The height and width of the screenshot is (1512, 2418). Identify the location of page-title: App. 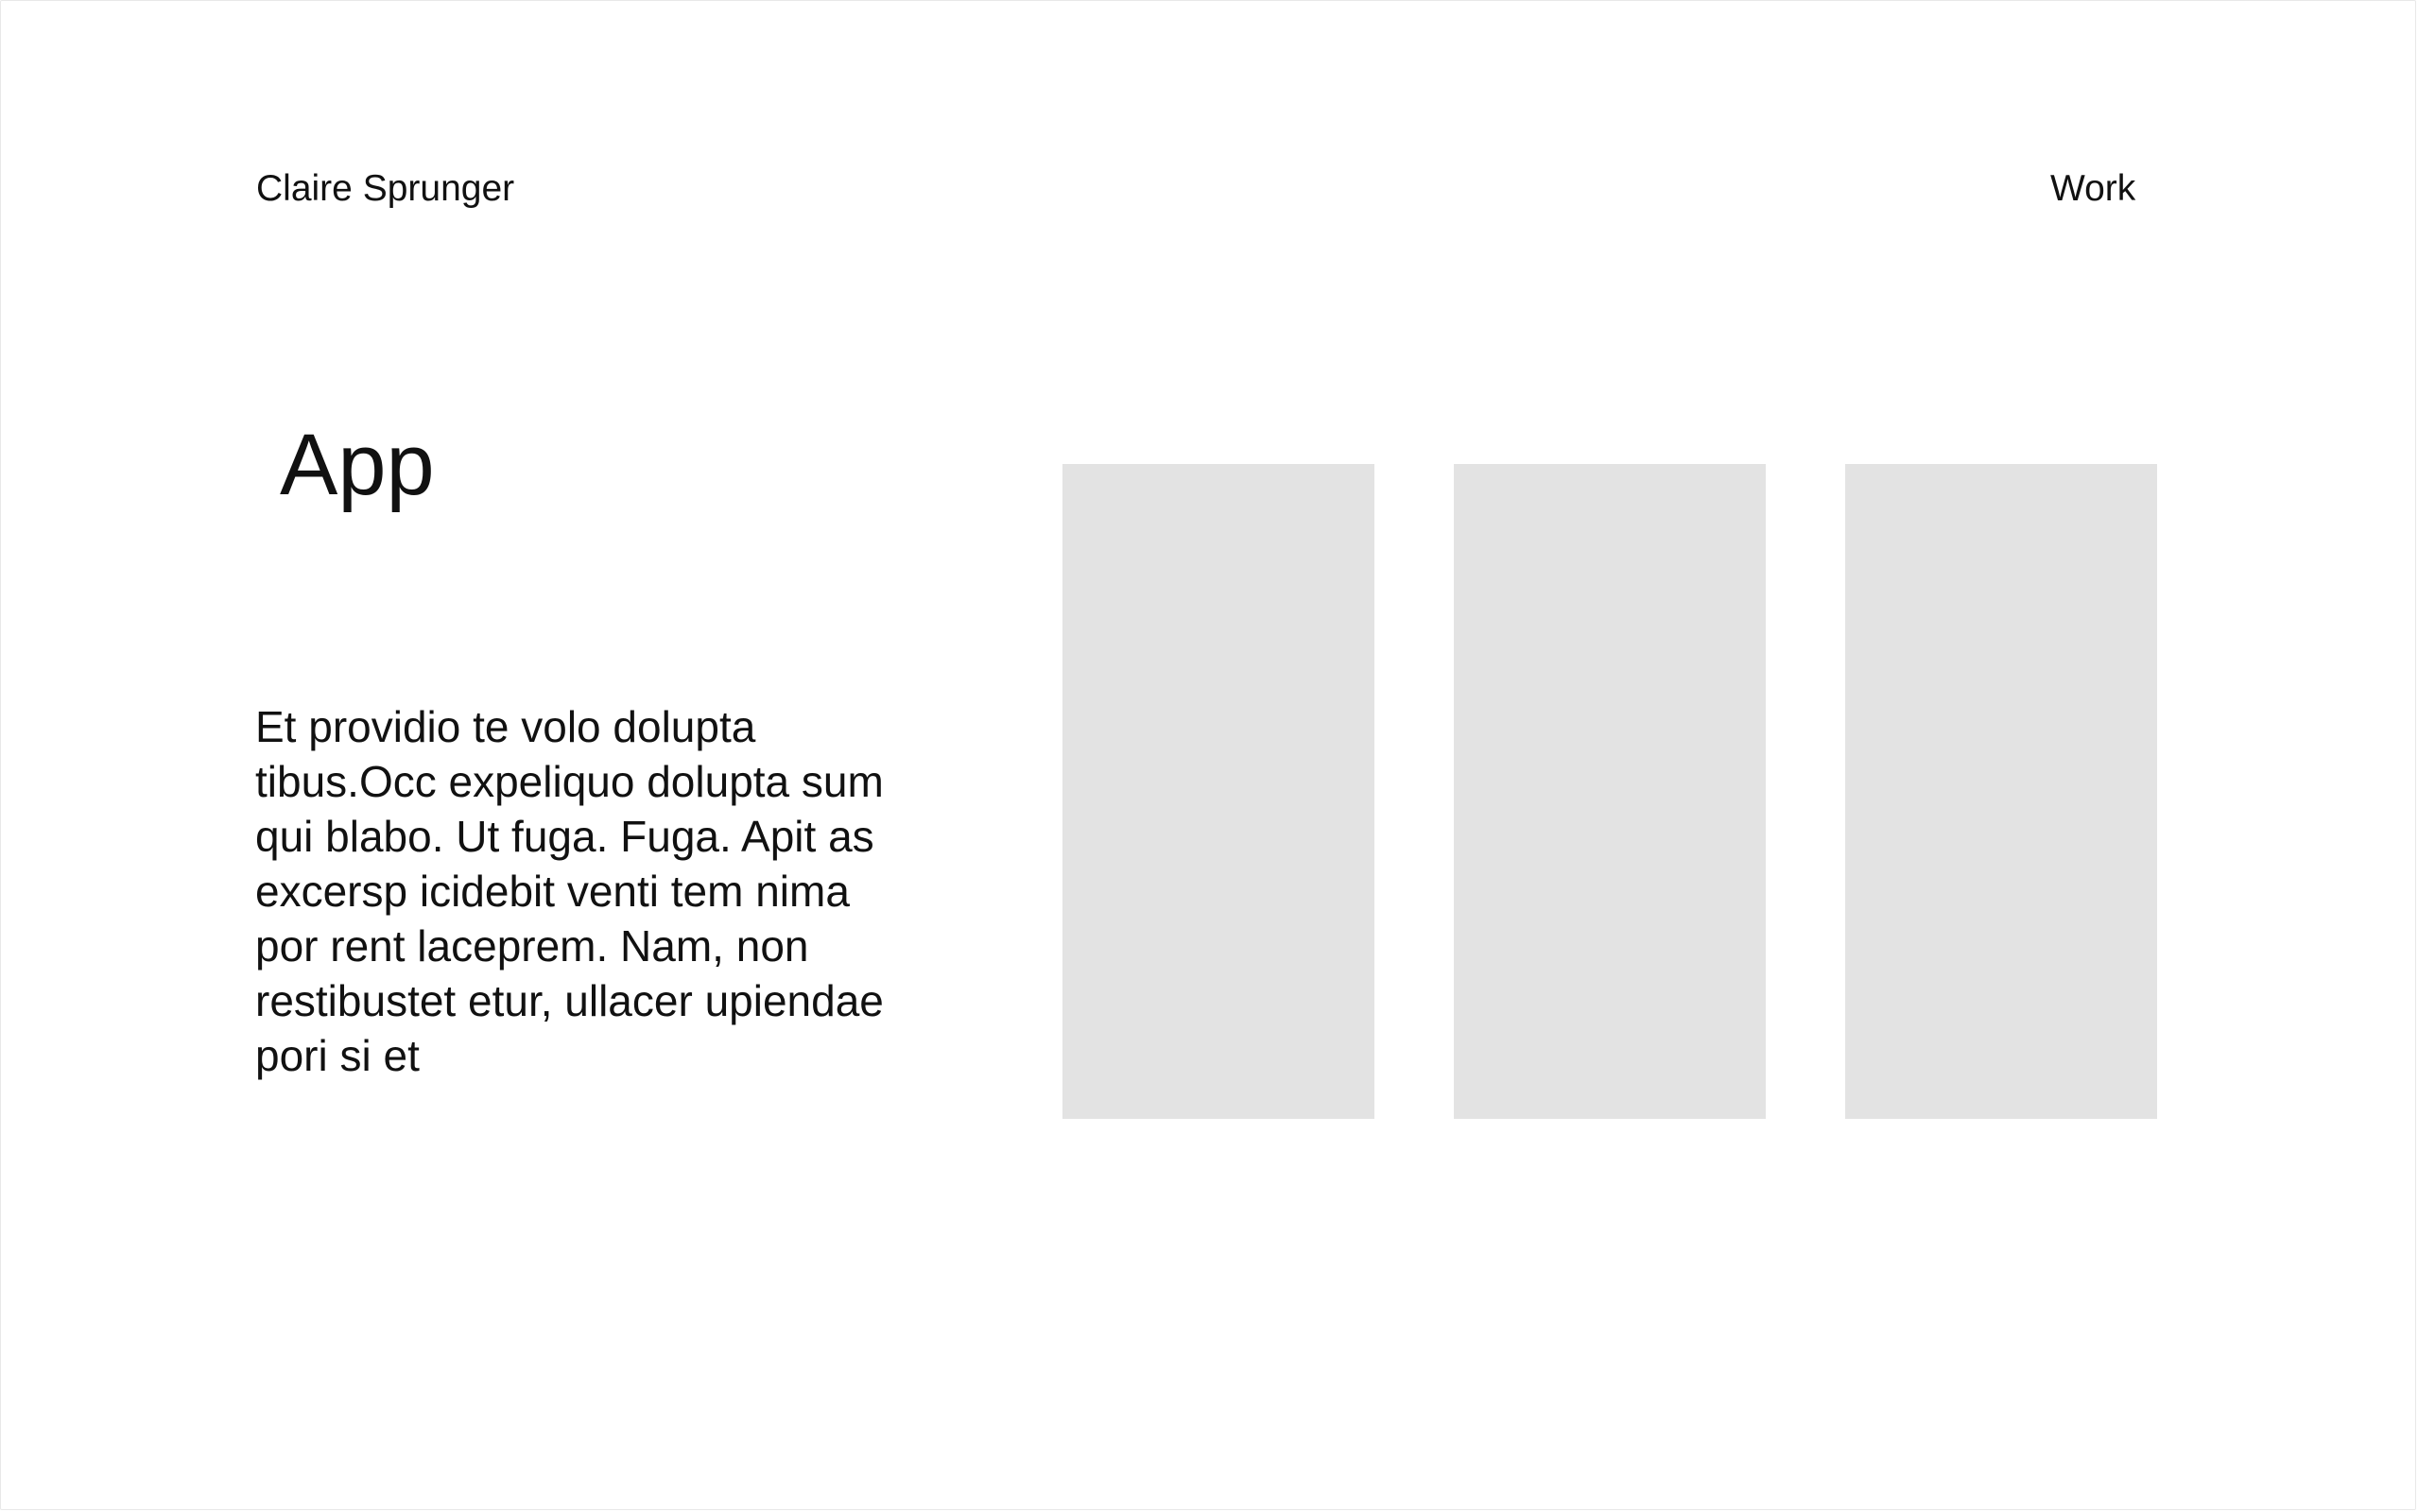
(358, 465).